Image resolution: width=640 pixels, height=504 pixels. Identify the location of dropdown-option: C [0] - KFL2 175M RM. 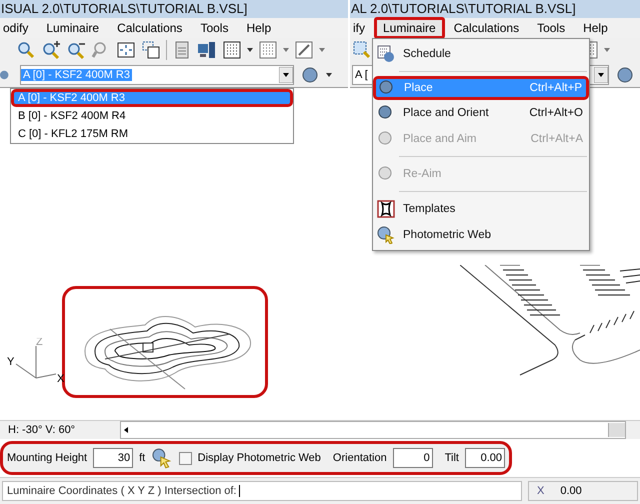
(152, 134).